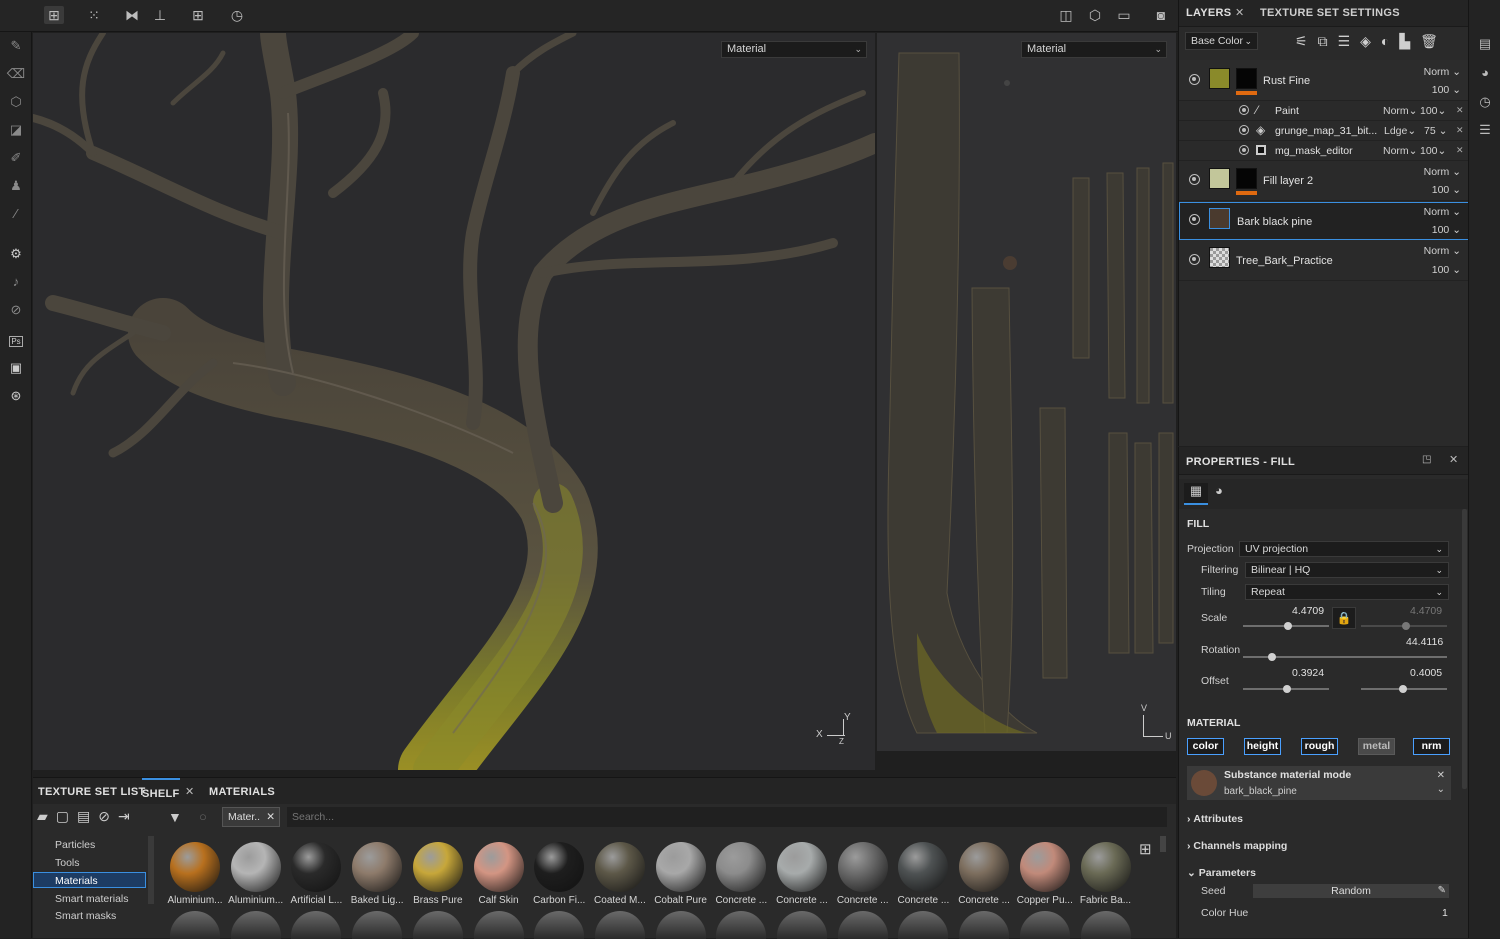  Describe the element at coordinates (1205, 746) in the screenshot. I see `channel-color-button: color` at that location.